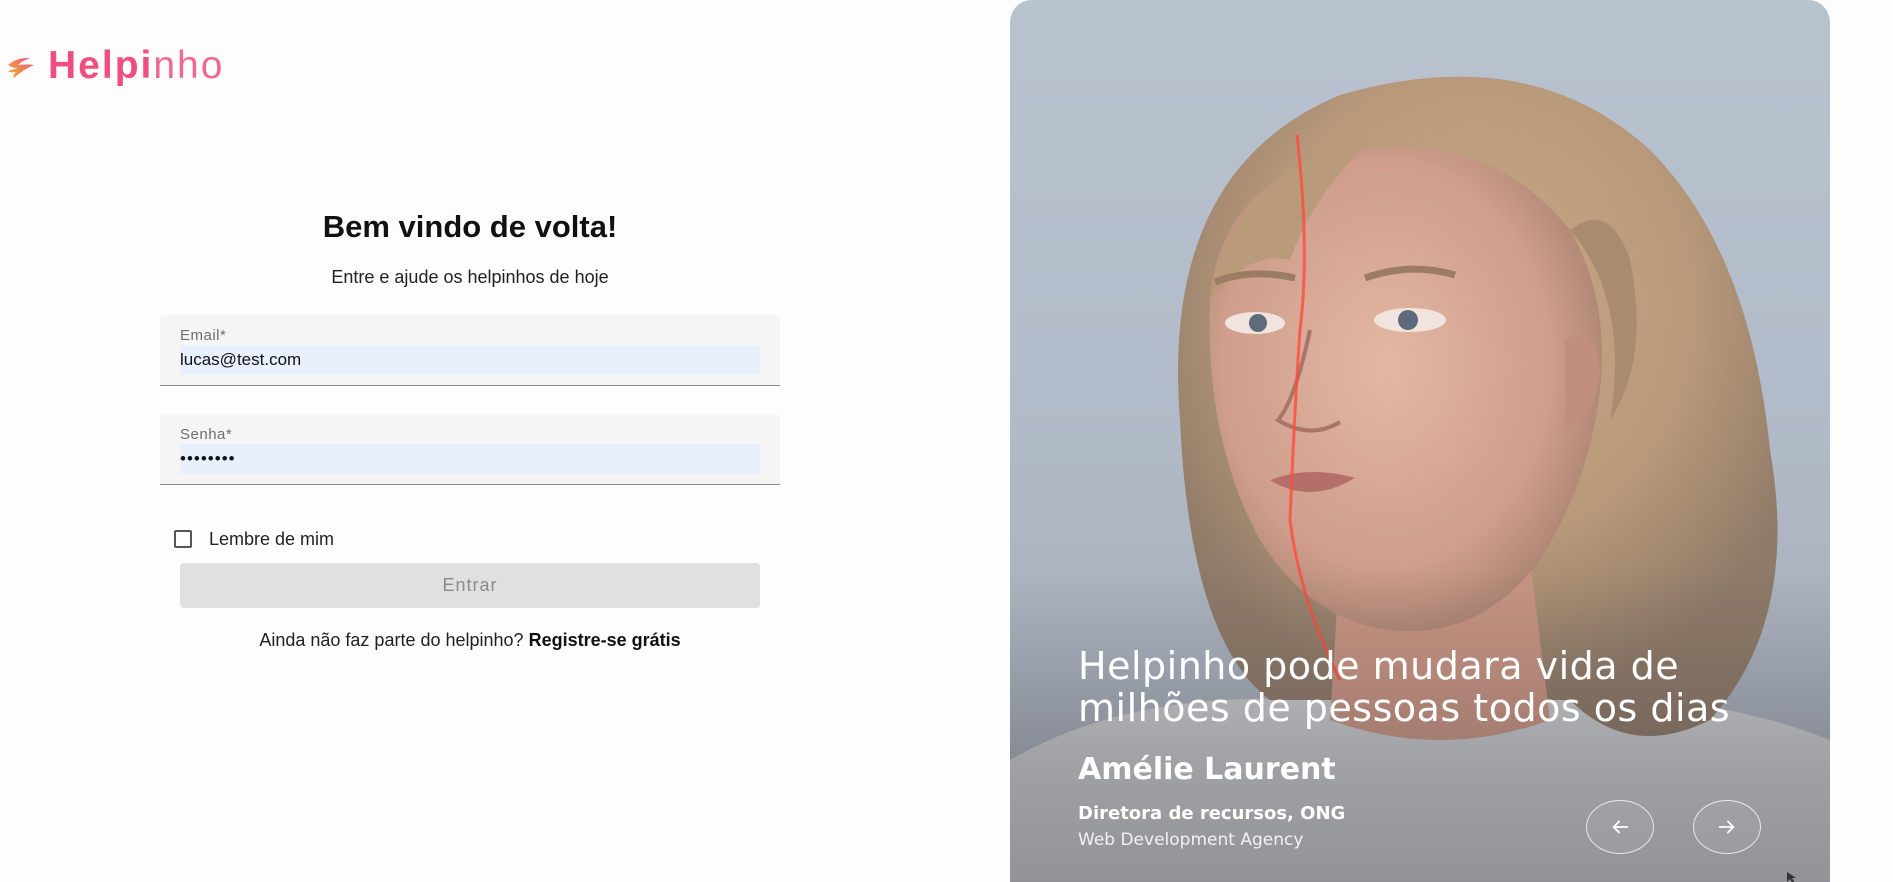 This screenshot has height=882, width=1893. I want to click on page-title: Bem vindo de volta!, so click(470, 226).